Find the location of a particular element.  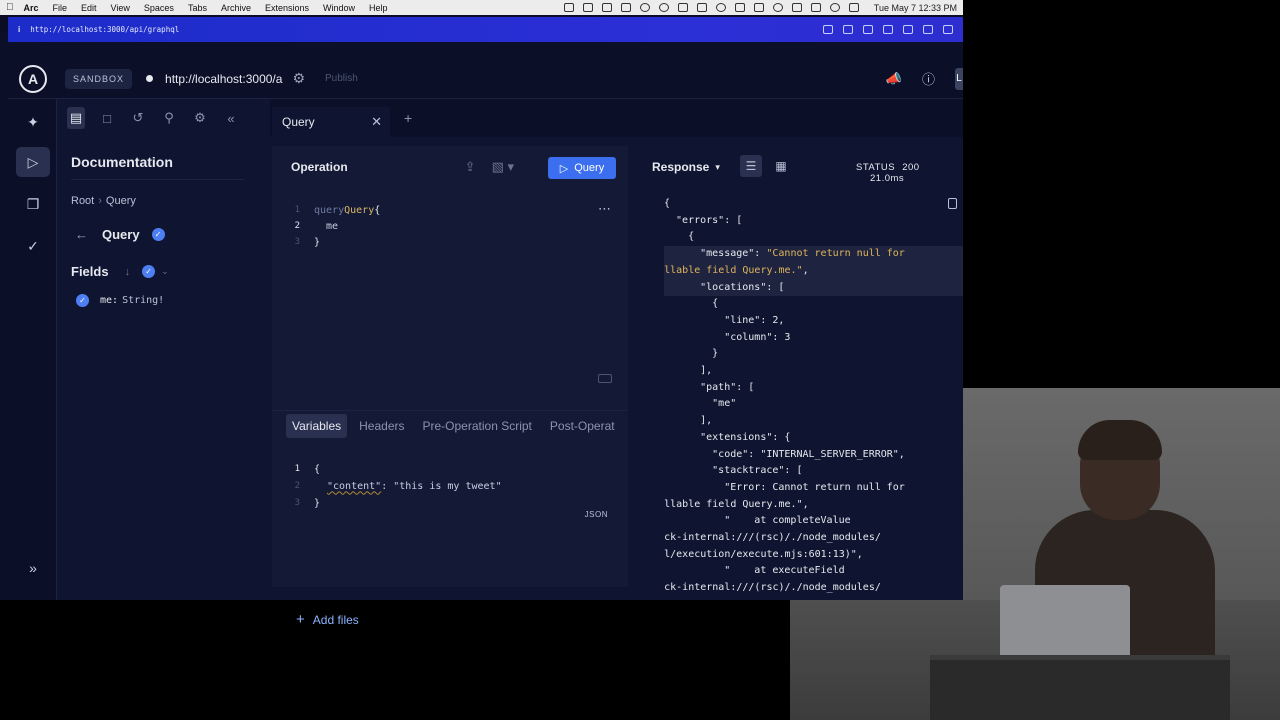

bird-icon is located at coordinates (701, 7).